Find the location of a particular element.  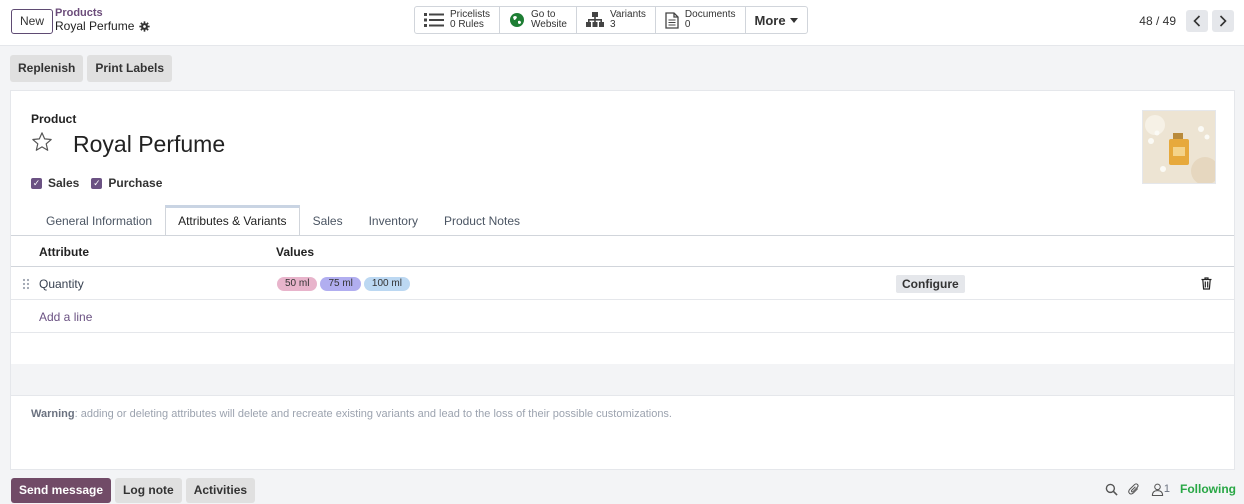

pager: 48 / 49 is located at coordinates (1186, 21).